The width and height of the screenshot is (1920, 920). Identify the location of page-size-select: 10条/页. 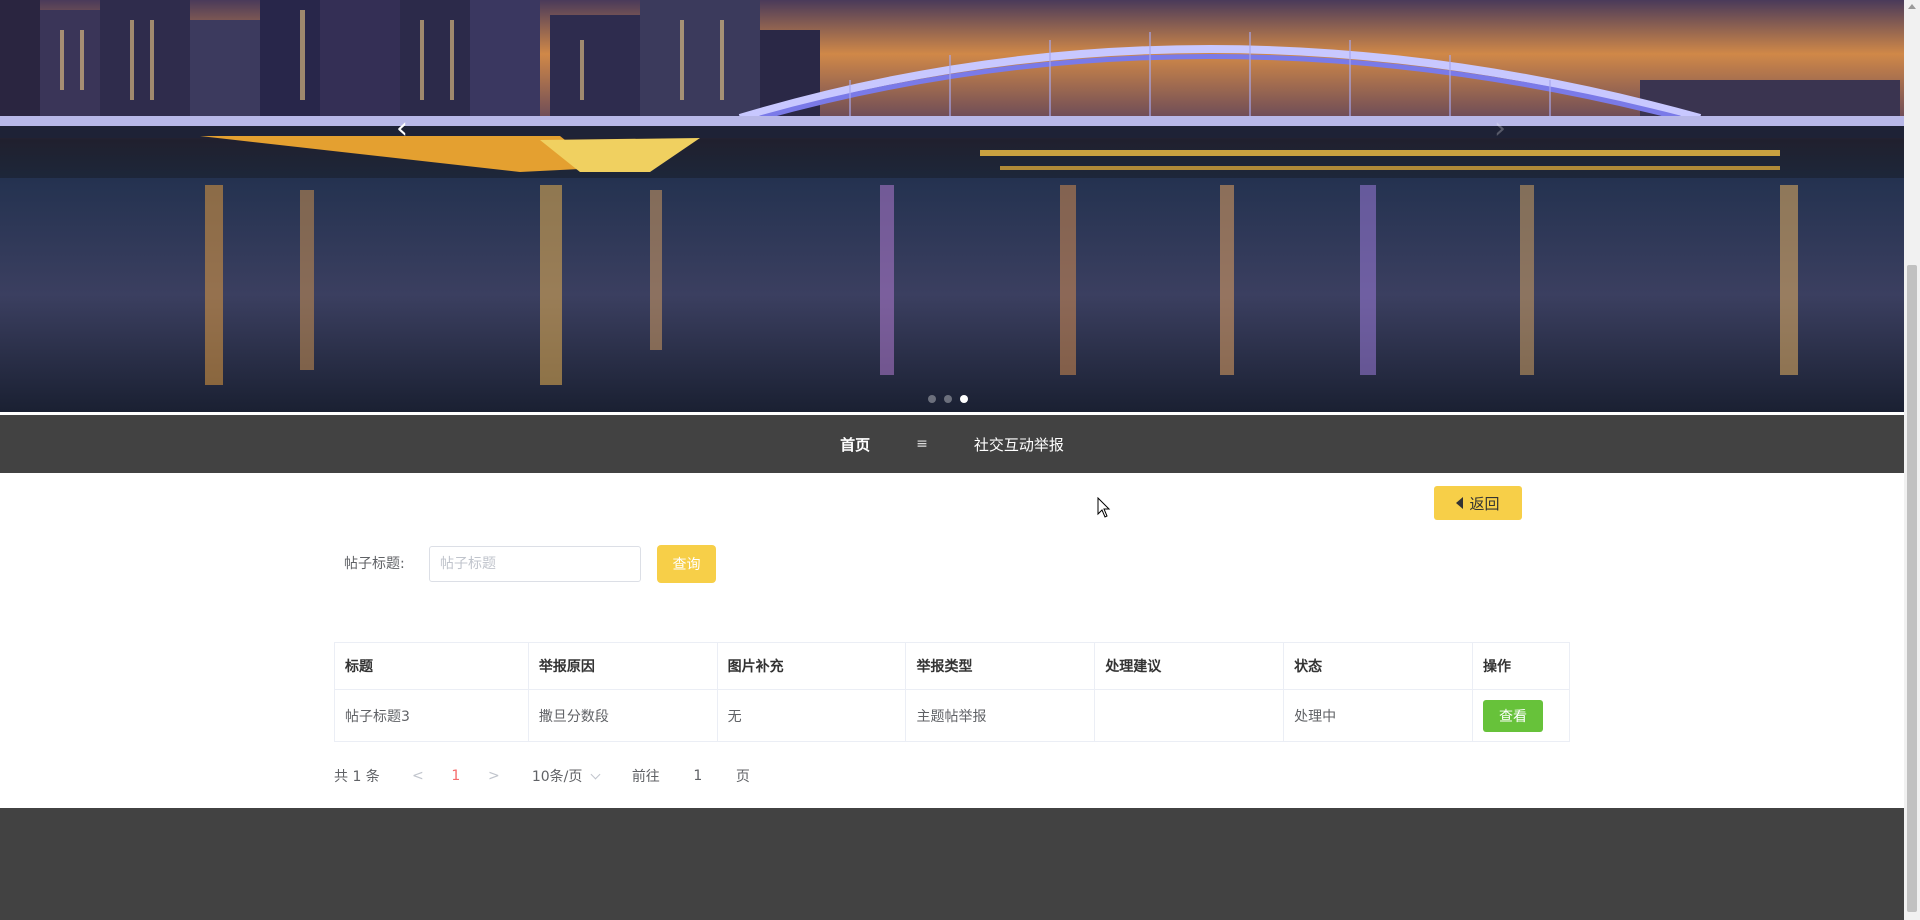
(582, 776).